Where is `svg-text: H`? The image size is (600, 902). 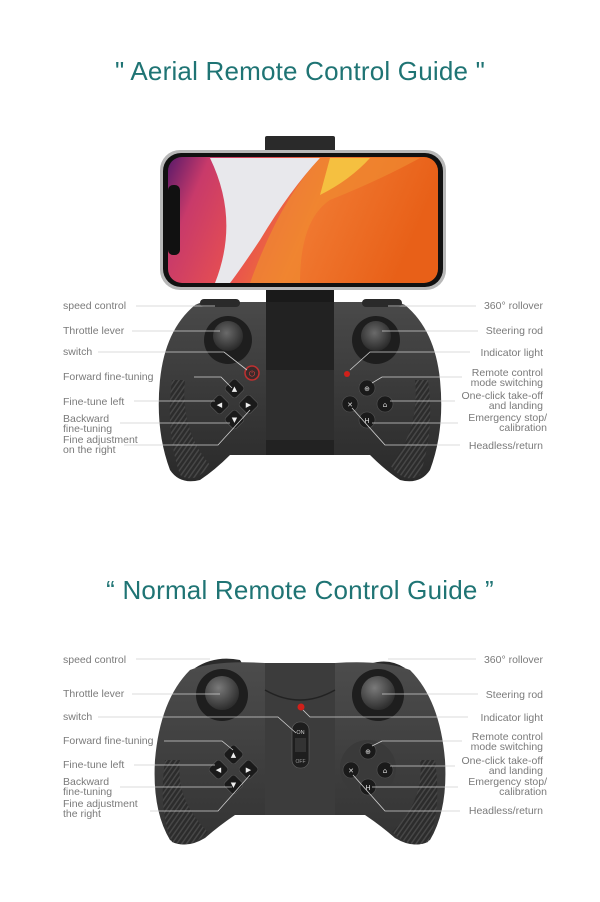
svg-text: H is located at coordinates (367, 788).